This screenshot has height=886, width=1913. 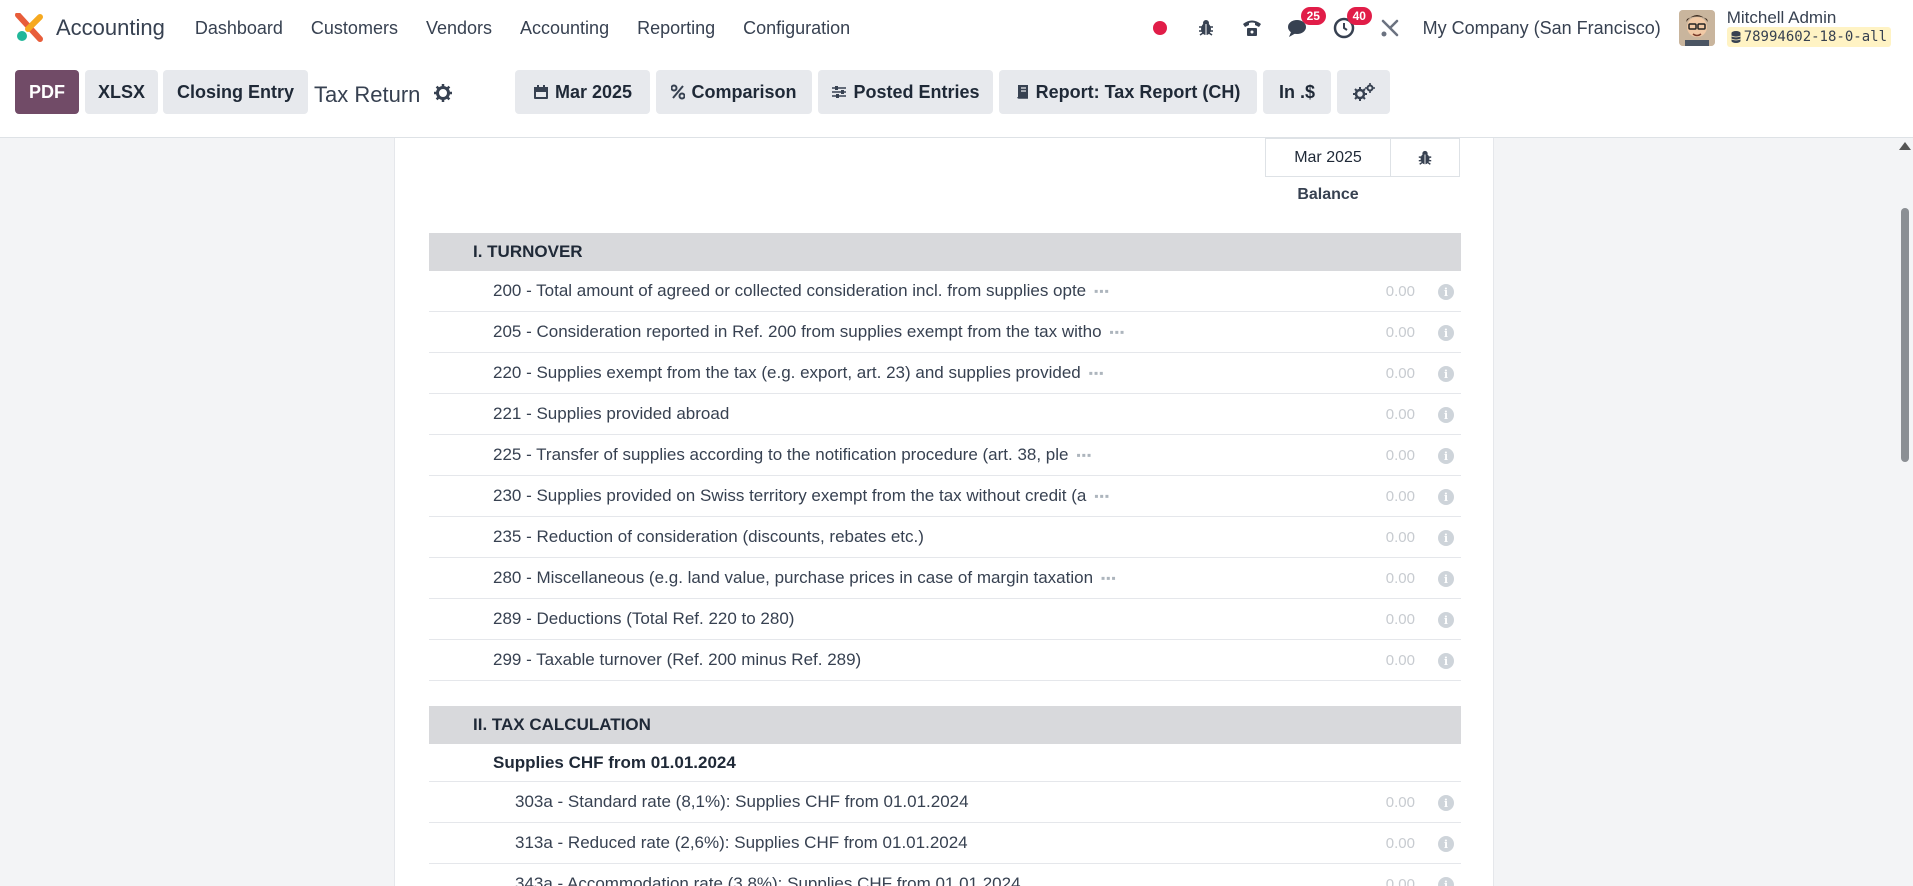 What do you see at coordinates (443, 95) in the screenshot?
I see `gear-icon` at bounding box center [443, 95].